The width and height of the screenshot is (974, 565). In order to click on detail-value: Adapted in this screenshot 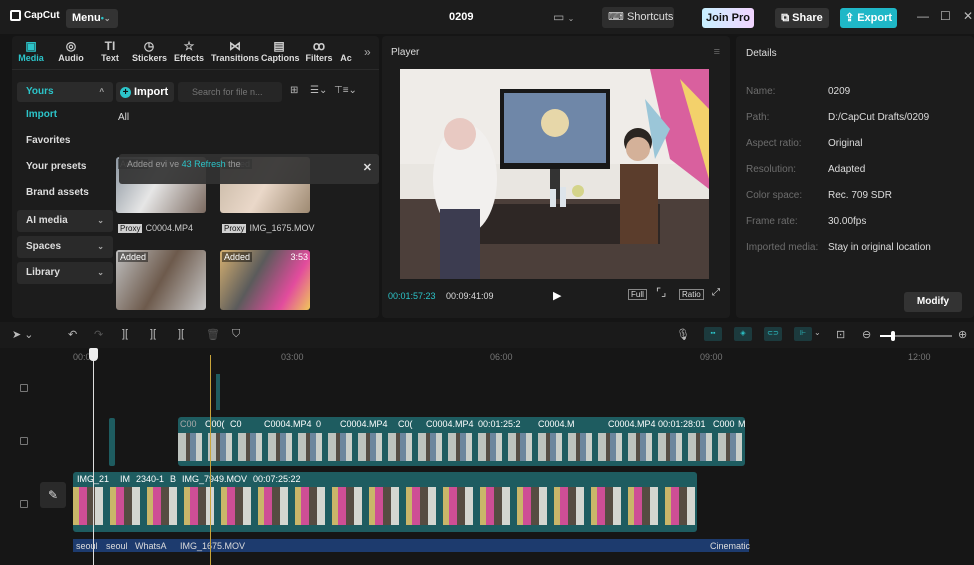, I will do `click(847, 169)`.